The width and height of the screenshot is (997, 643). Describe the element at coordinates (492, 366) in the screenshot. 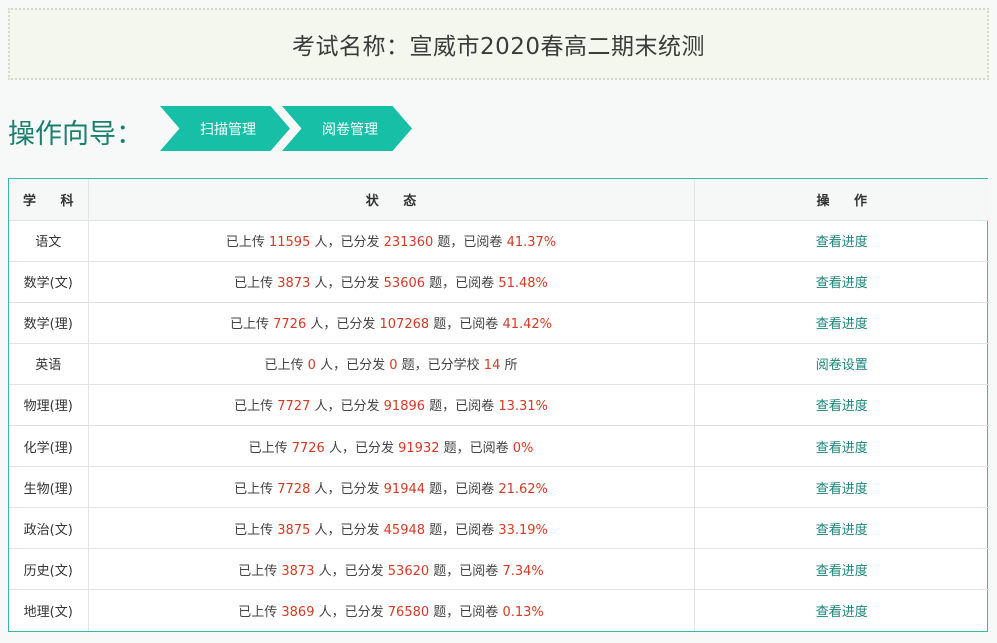

I see `progress-value: 14` at that location.